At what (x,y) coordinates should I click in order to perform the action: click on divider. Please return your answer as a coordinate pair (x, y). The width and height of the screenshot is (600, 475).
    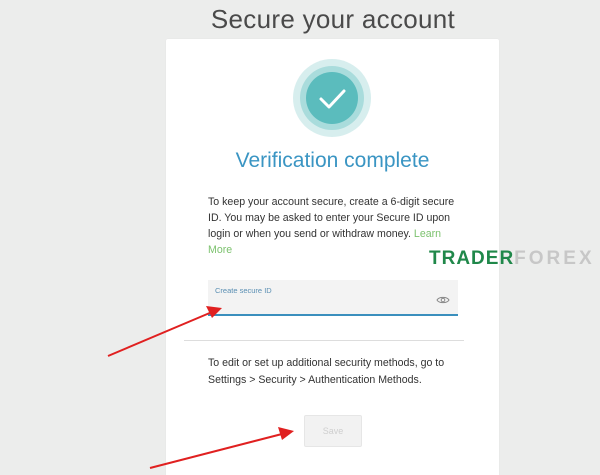
    Looking at the image, I should click on (324, 340).